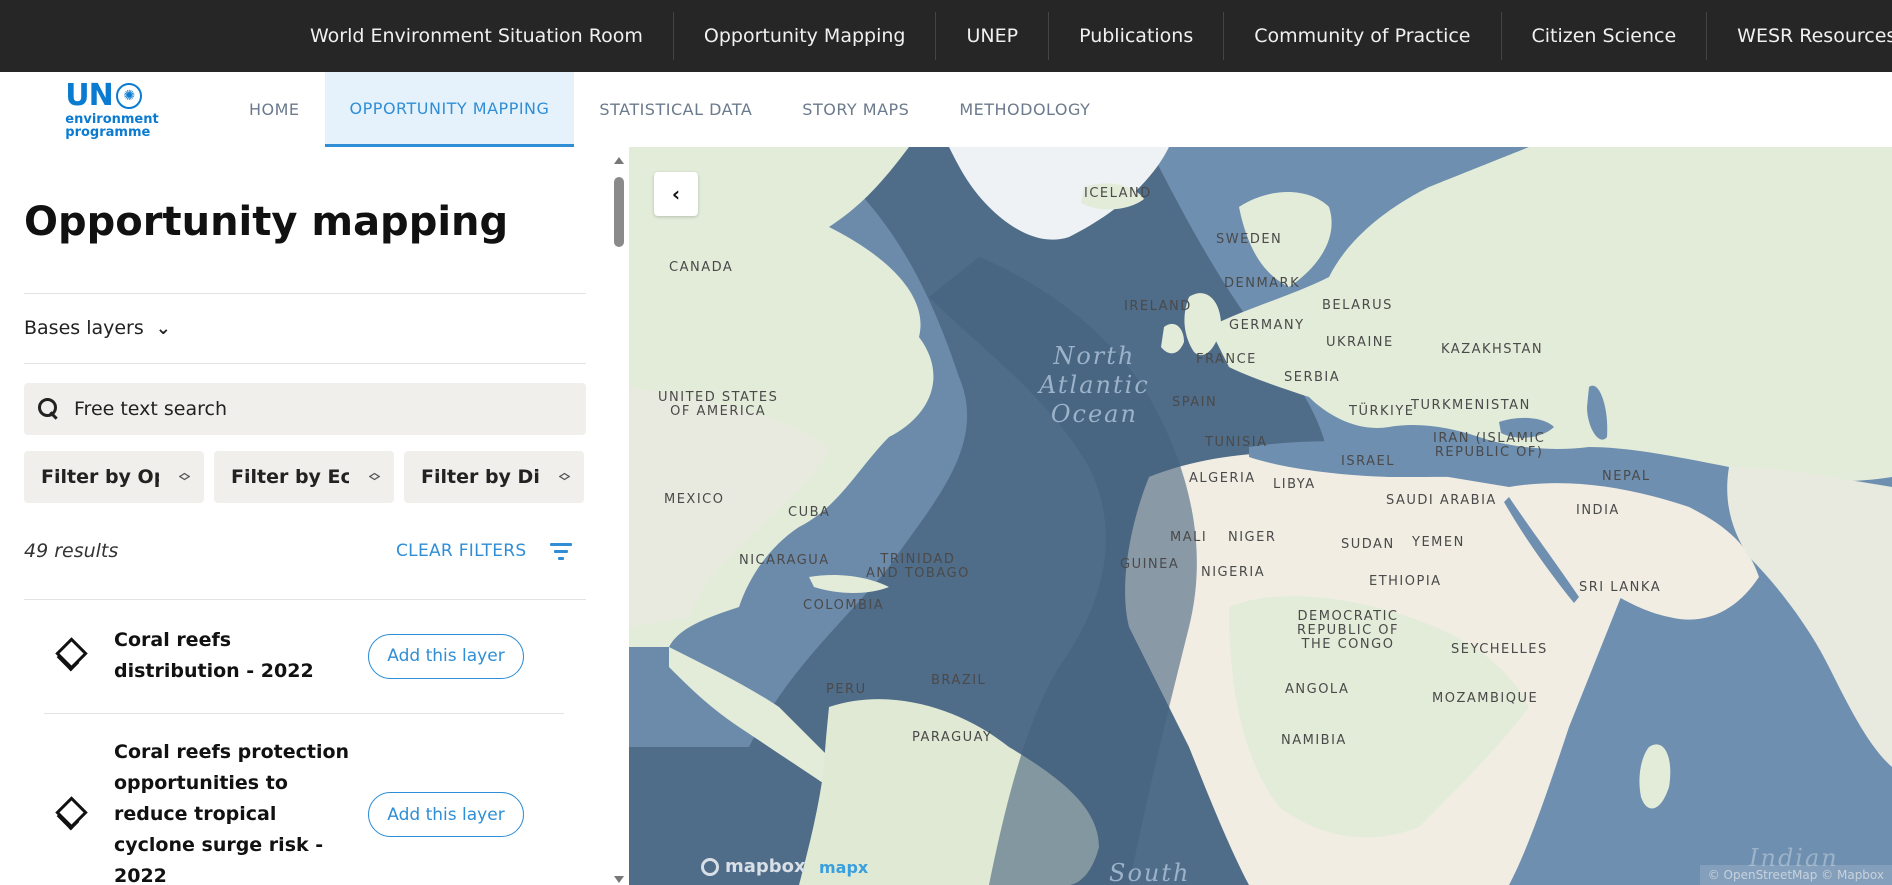 The height and width of the screenshot is (885, 1892). What do you see at coordinates (1294, 484) in the screenshot?
I see `map-country-label: LIBYA` at bounding box center [1294, 484].